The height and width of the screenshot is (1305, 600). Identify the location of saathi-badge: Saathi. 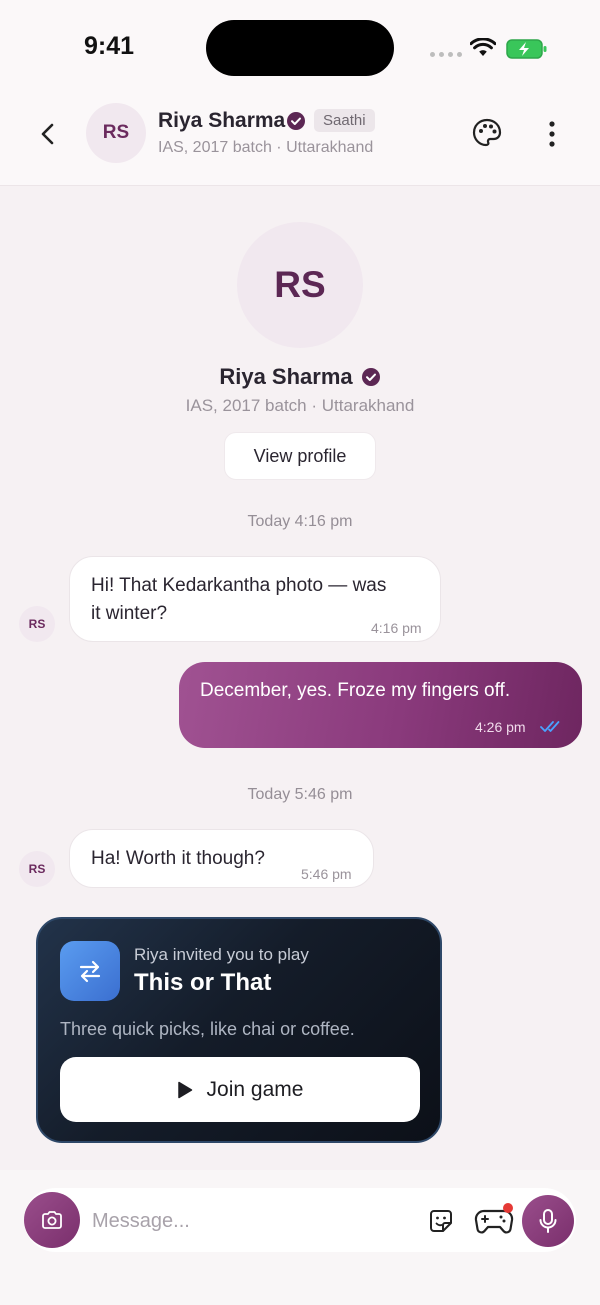
(344, 120).